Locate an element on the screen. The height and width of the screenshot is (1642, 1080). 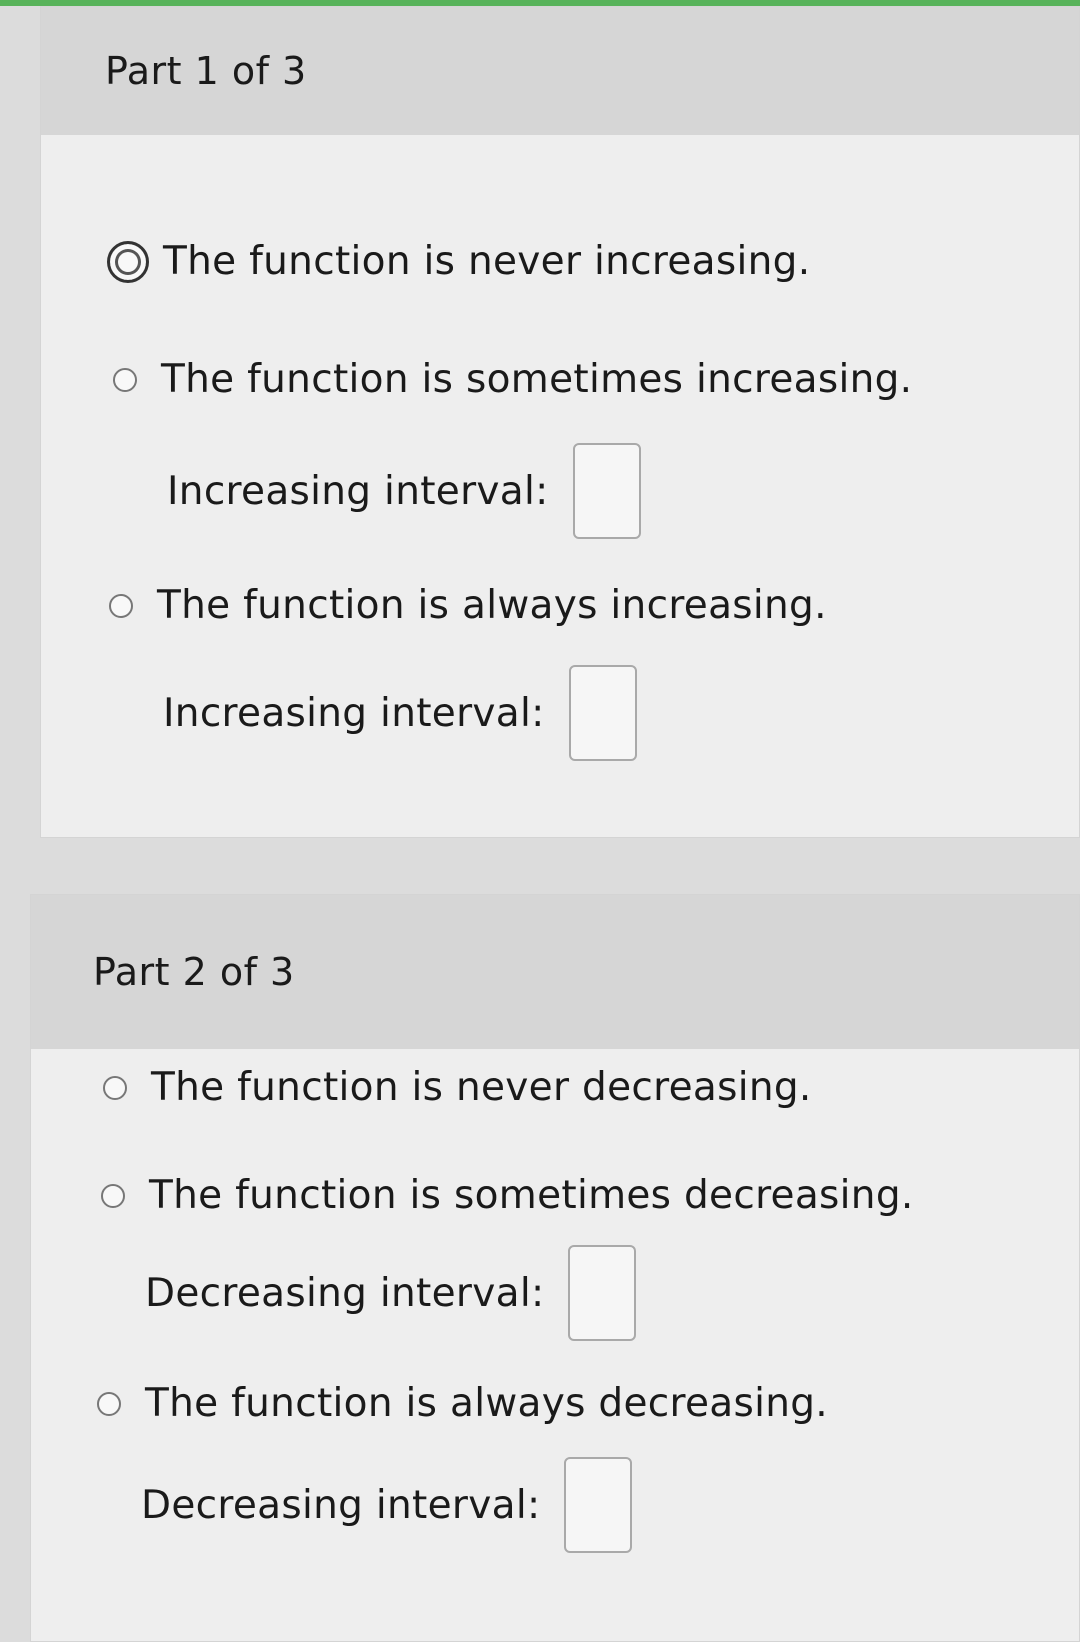
increasing-interval-row-1: Increasing interval: is located at coordinates (404, 491).